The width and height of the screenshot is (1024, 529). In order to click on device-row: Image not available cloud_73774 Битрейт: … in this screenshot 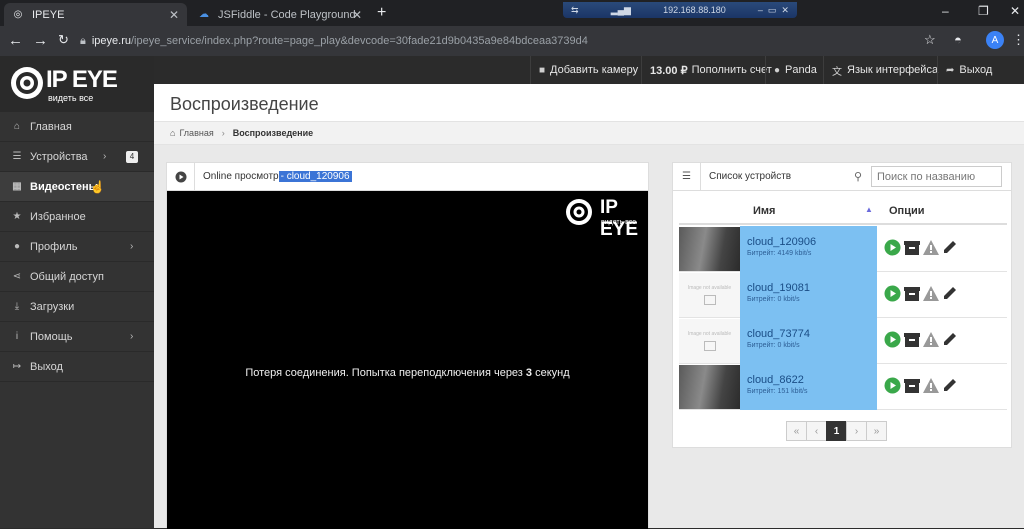, I will do `click(843, 341)`.